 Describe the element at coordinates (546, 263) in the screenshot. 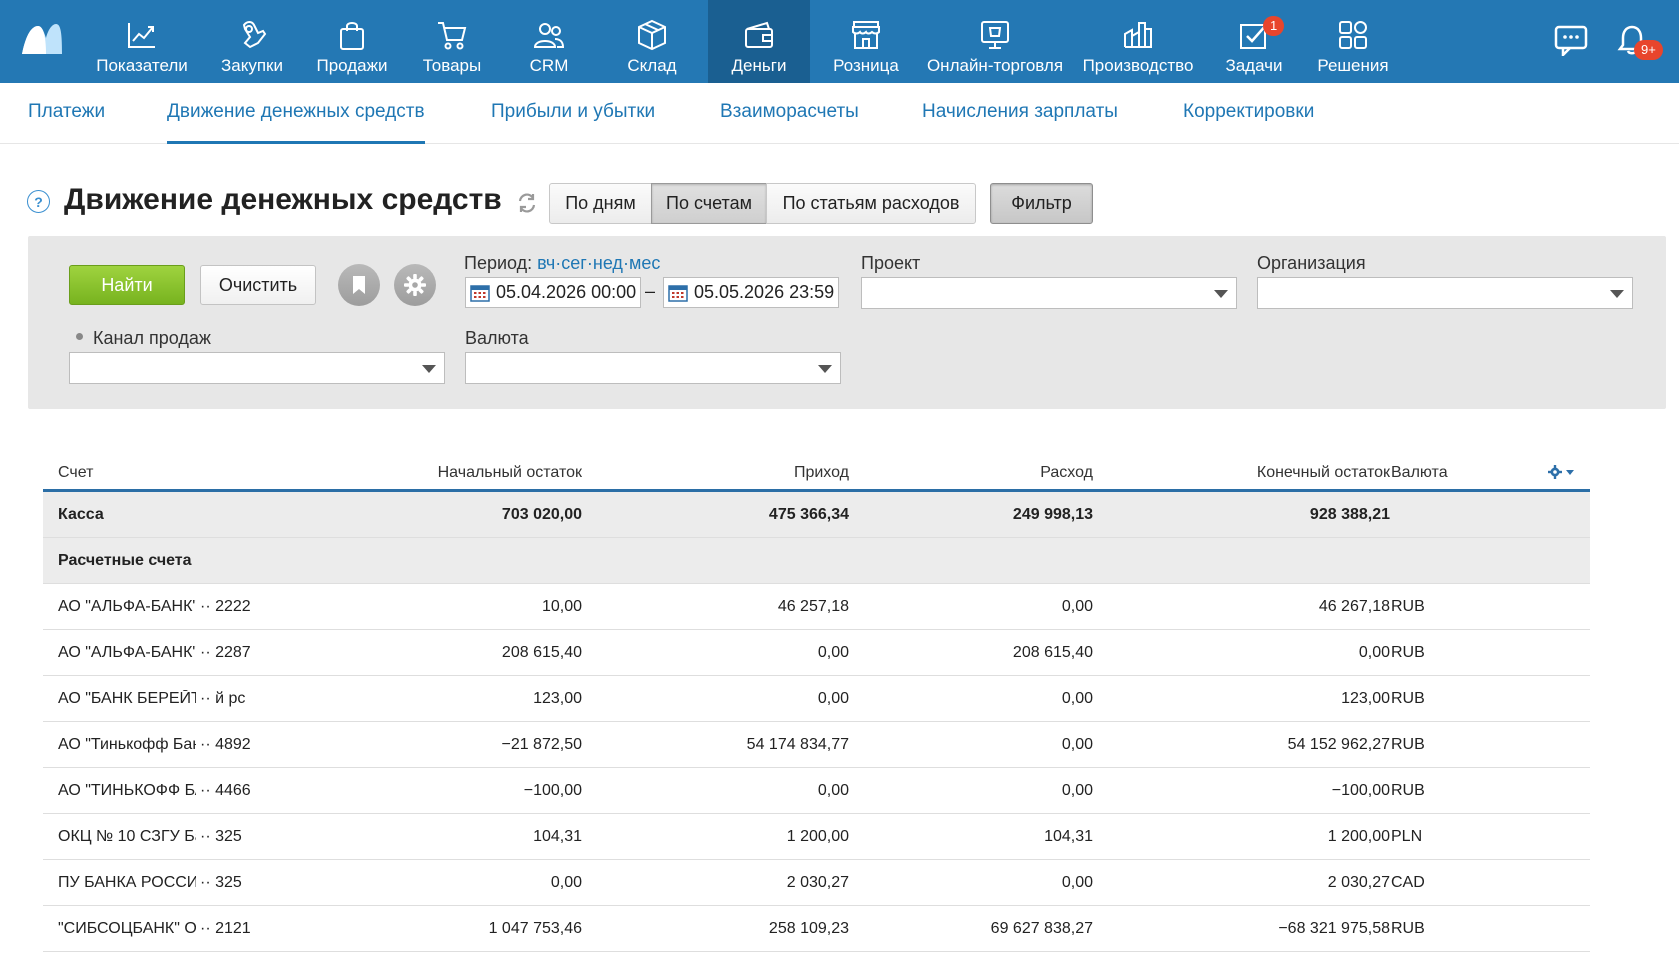

I see `period-link-yesterday: вч` at that location.